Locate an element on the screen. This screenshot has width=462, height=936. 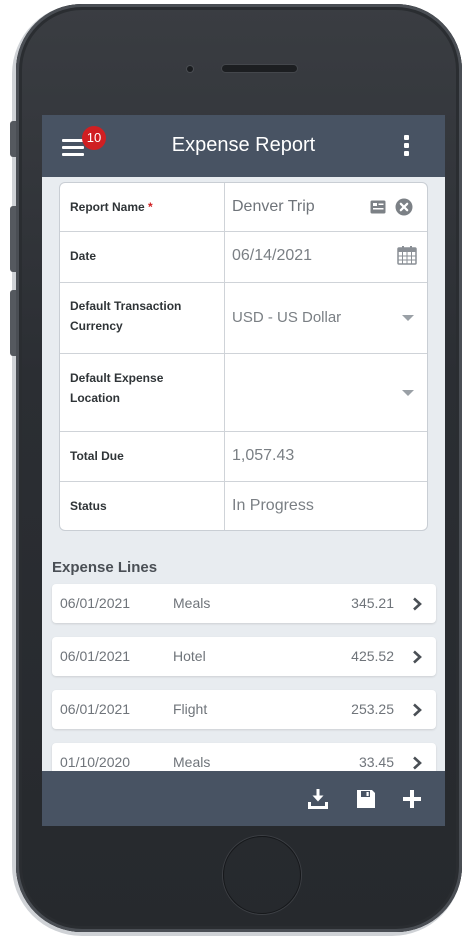
app-header: 10 Expense Report is located at coordinates (243, 146).